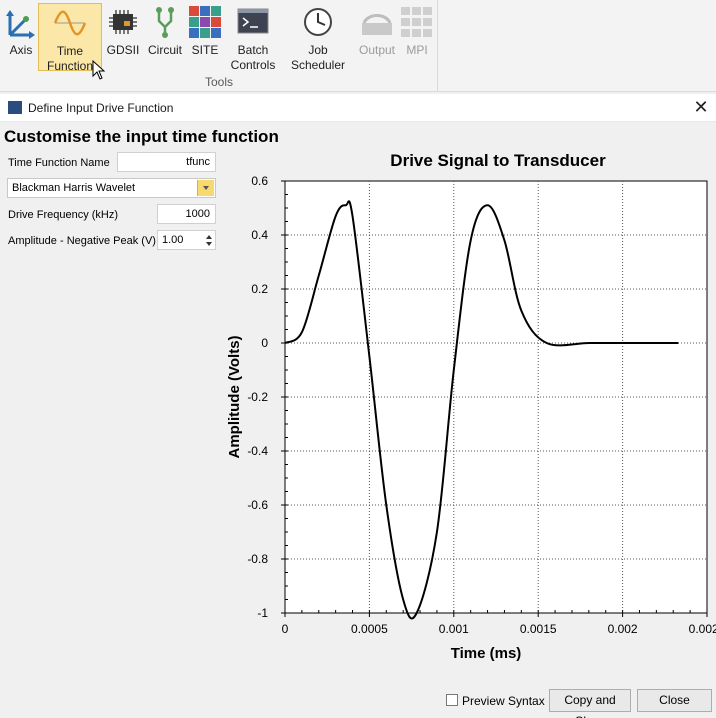 This screenshot has width=716, height=718. I want to click on mpi-label: MPI, so click(417, 50).